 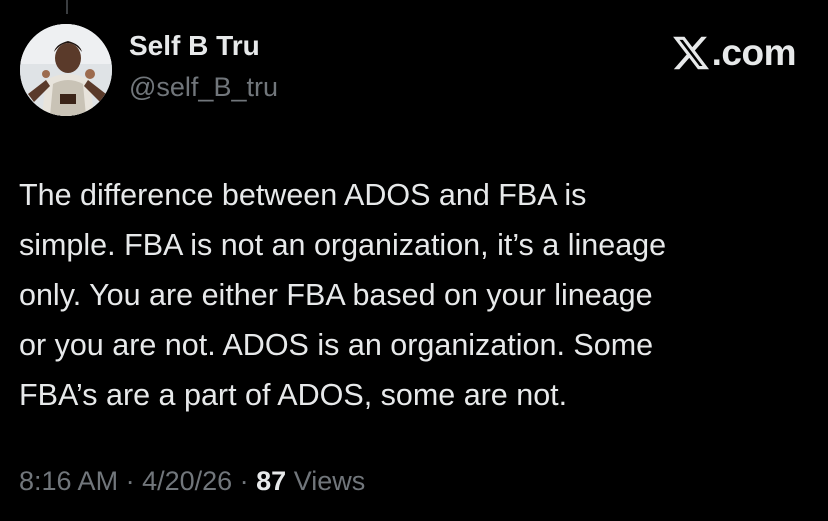 What do you see at coordinates (303, 195) in the screenshot?
I see `tweet-text-line: The difference between ADOS and FBA is` at bounding box center [303, 195].